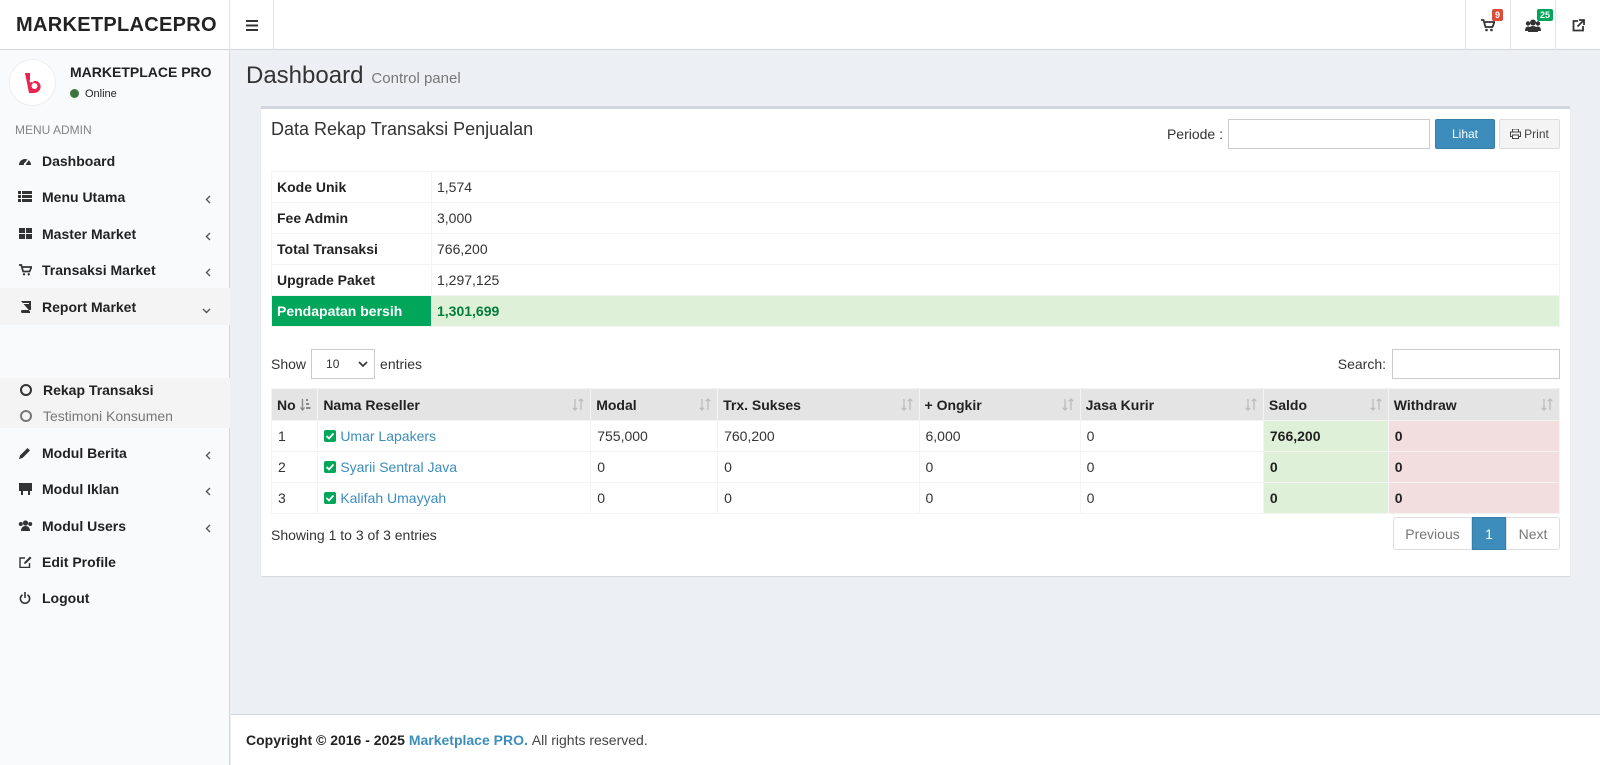  Describe the element at coordinates (80, 488) in the screenshot. I see `sidebar-item-label: Modul Iklan` at that location.